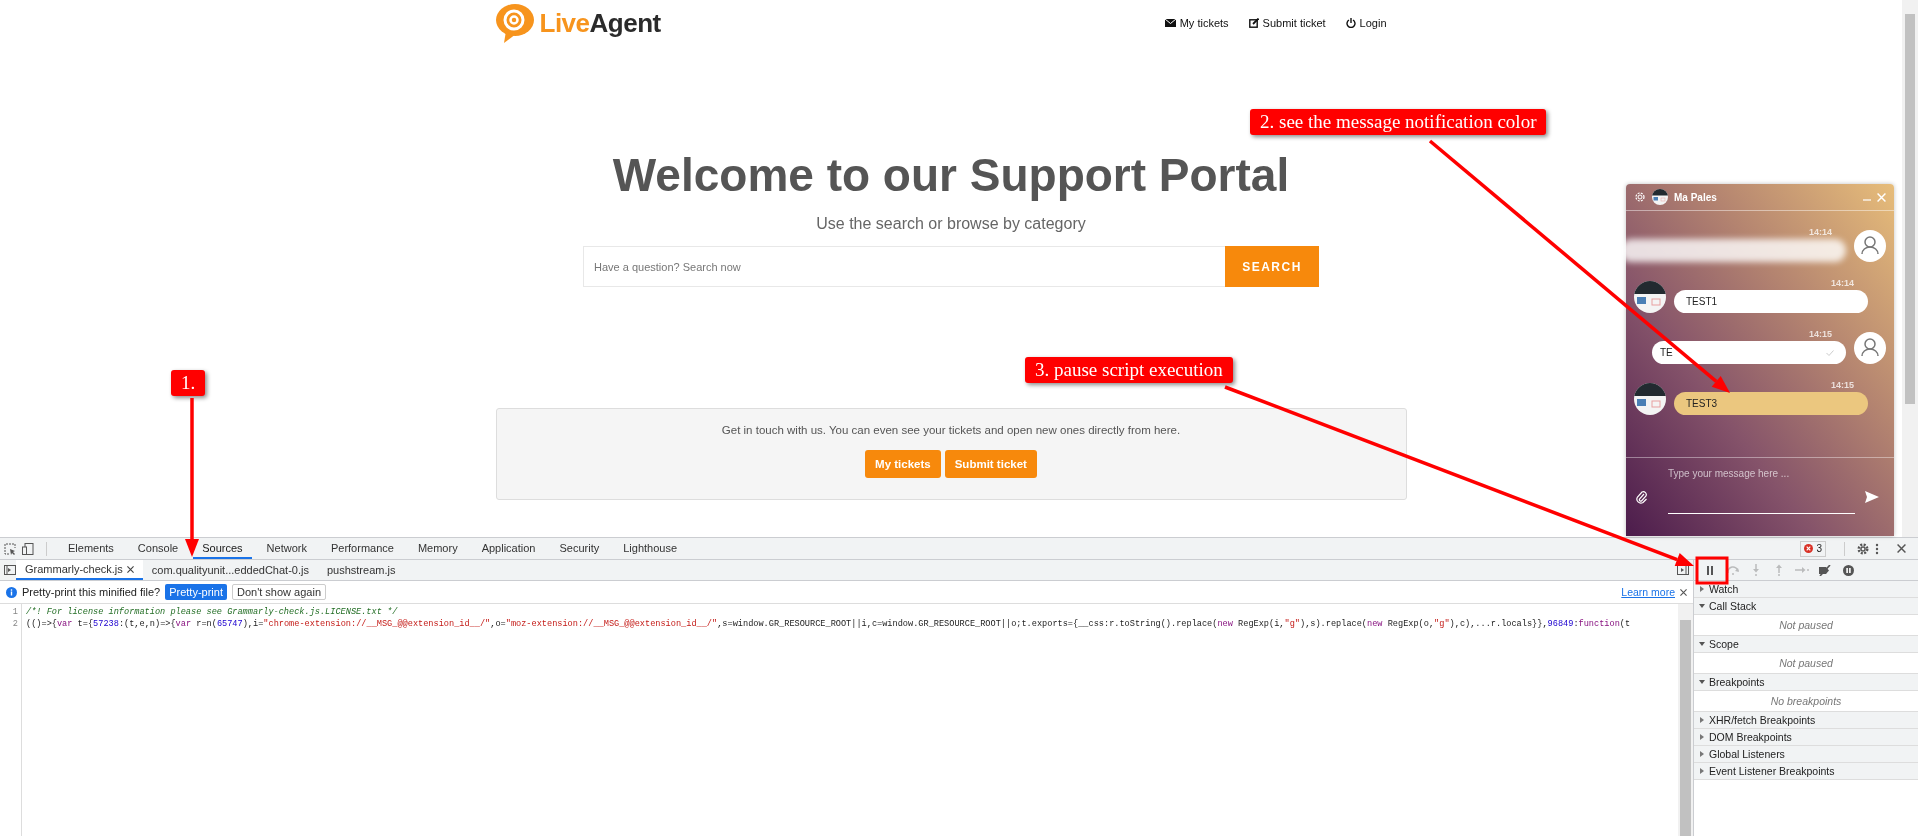  What do you see at coordinates (10, 548) in the screenshot?
I see `inspect-icon` at bounding box center [10, 548].